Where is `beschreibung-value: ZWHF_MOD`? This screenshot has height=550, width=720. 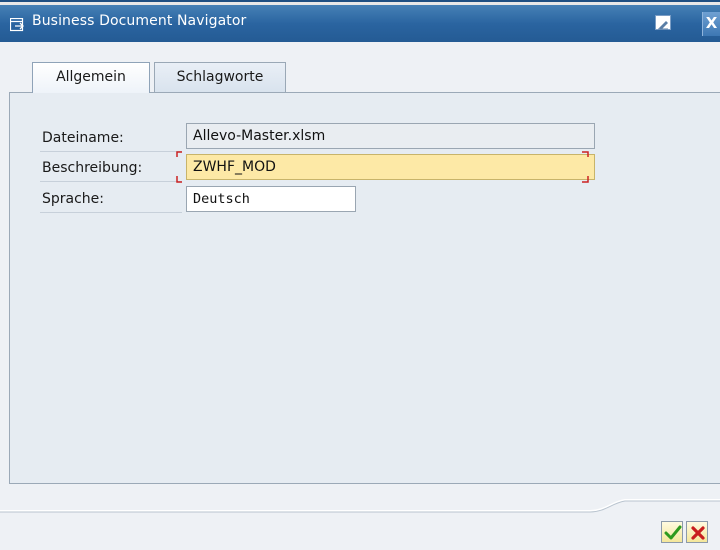
beschreibung-value: ZWHF_MOD is located at coordinates (234, 167).